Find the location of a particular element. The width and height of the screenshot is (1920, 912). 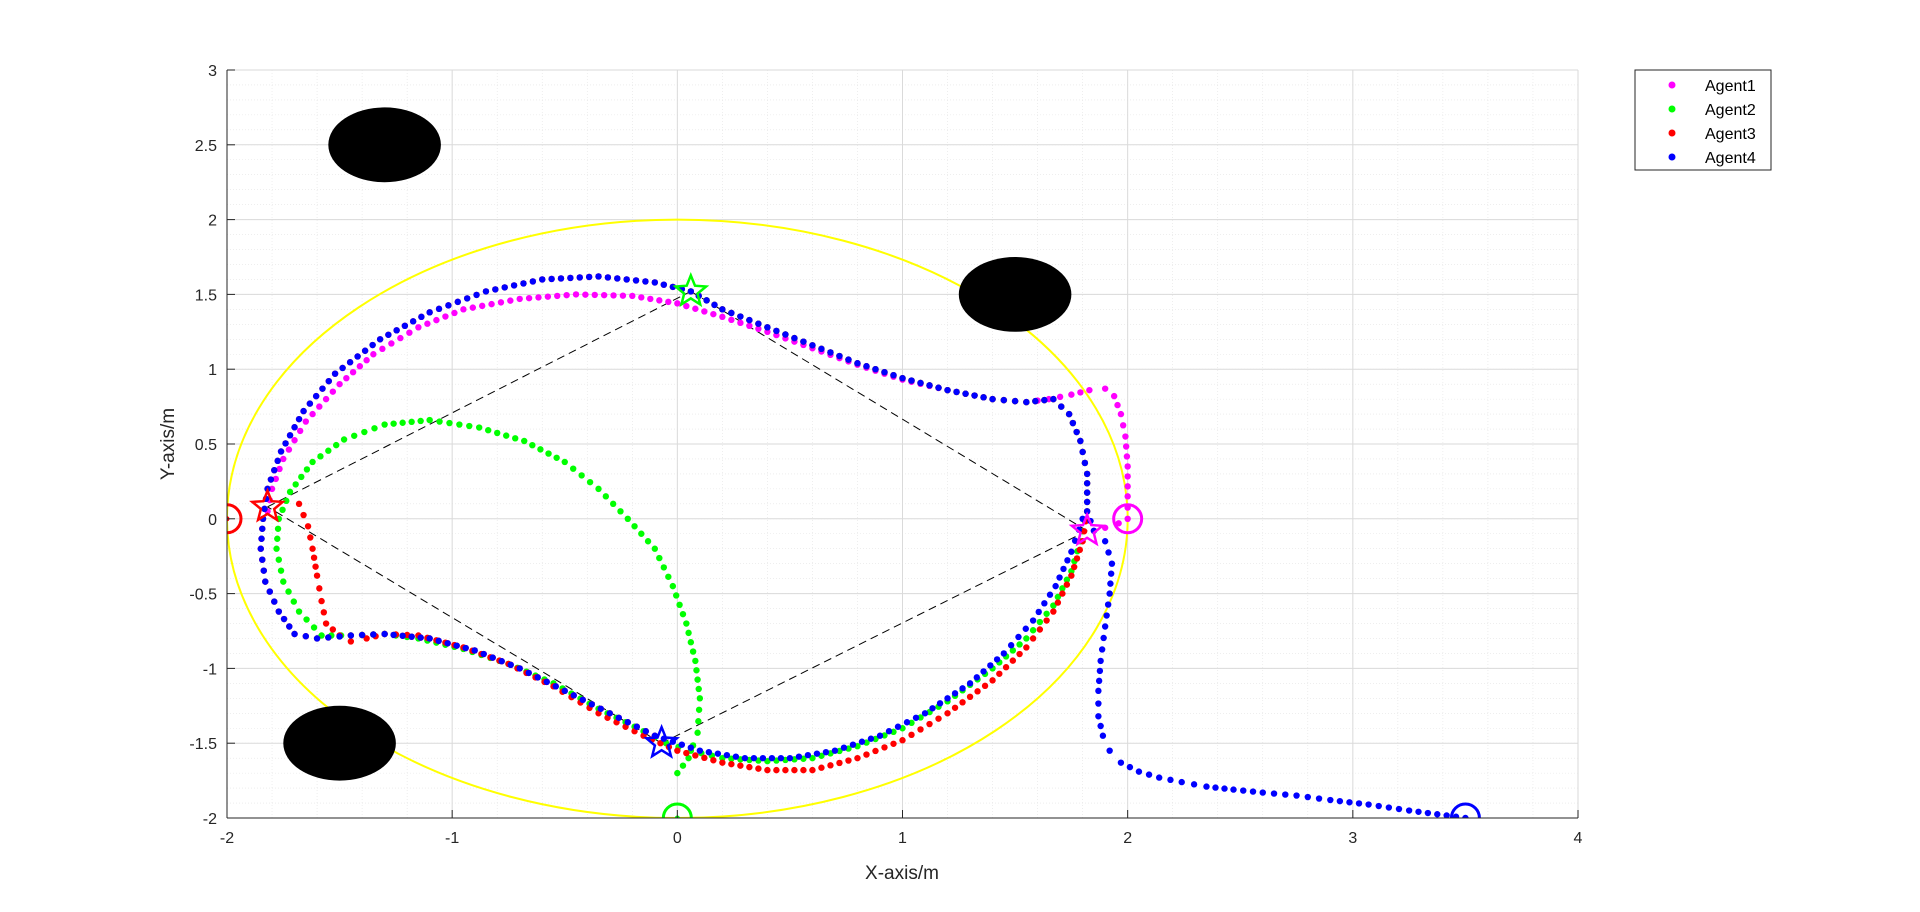

y-tick-label: 3 is located at coordinates (212, 71).